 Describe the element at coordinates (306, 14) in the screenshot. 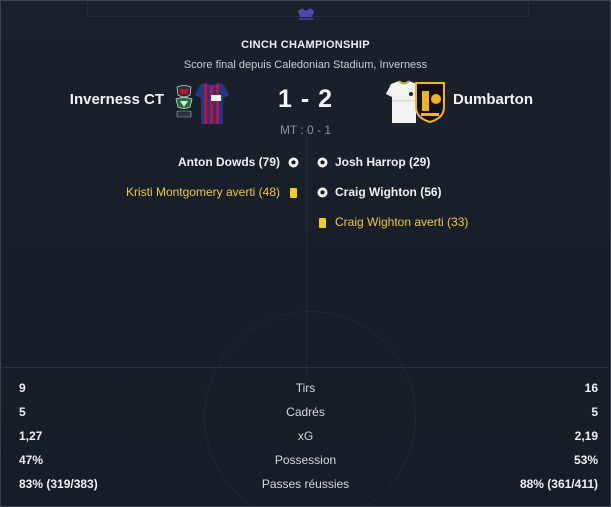

I see `competition-logo-icon` at that location.